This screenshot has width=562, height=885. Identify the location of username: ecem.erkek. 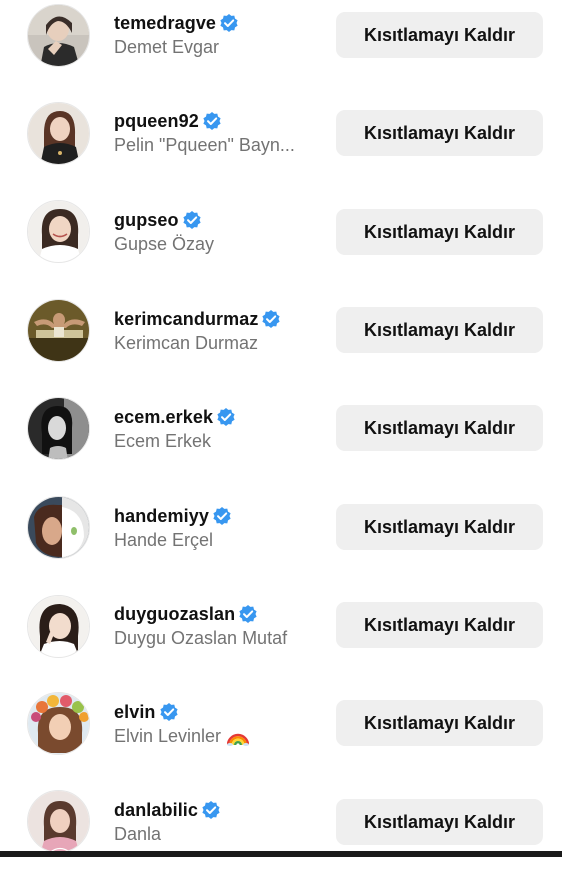
(163, 417).